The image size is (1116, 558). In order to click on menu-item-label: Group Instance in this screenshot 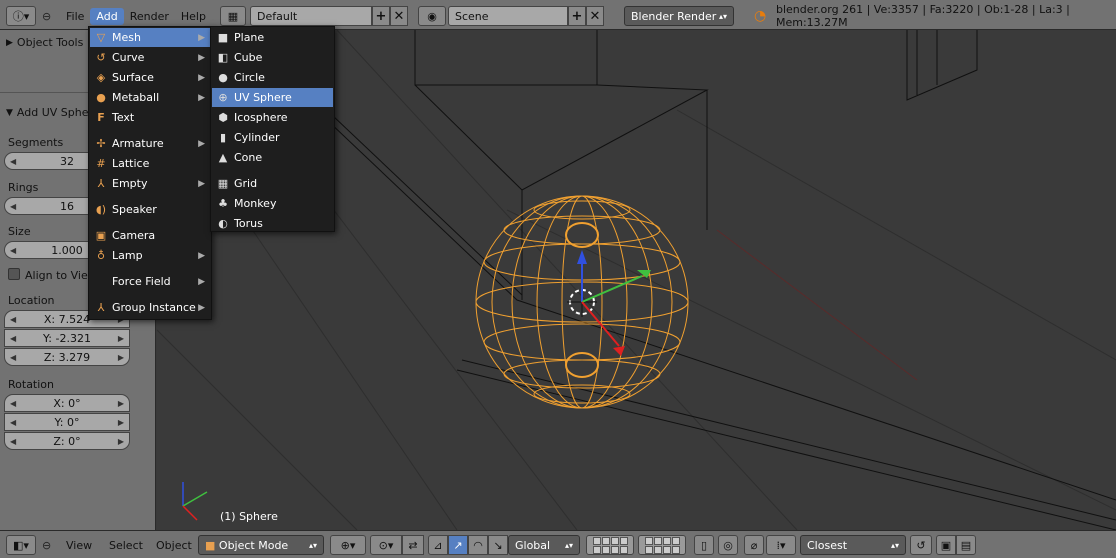, I will do `click(154, 307)`.